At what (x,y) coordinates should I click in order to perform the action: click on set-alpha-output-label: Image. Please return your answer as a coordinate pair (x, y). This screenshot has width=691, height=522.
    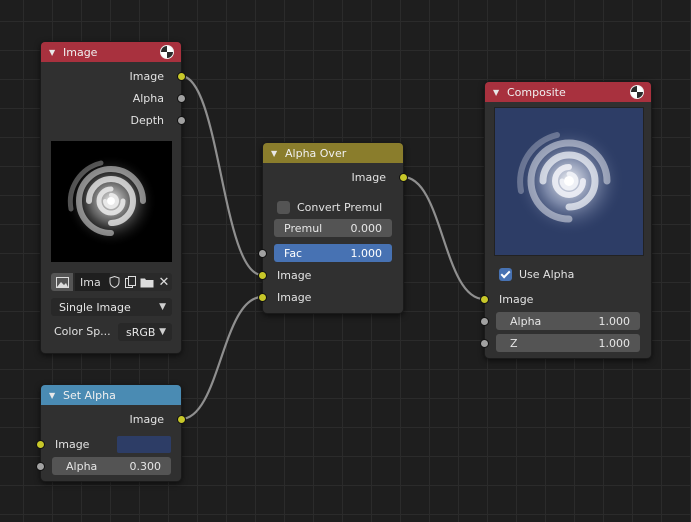
    Looking at the image, I should click on (146, 419).